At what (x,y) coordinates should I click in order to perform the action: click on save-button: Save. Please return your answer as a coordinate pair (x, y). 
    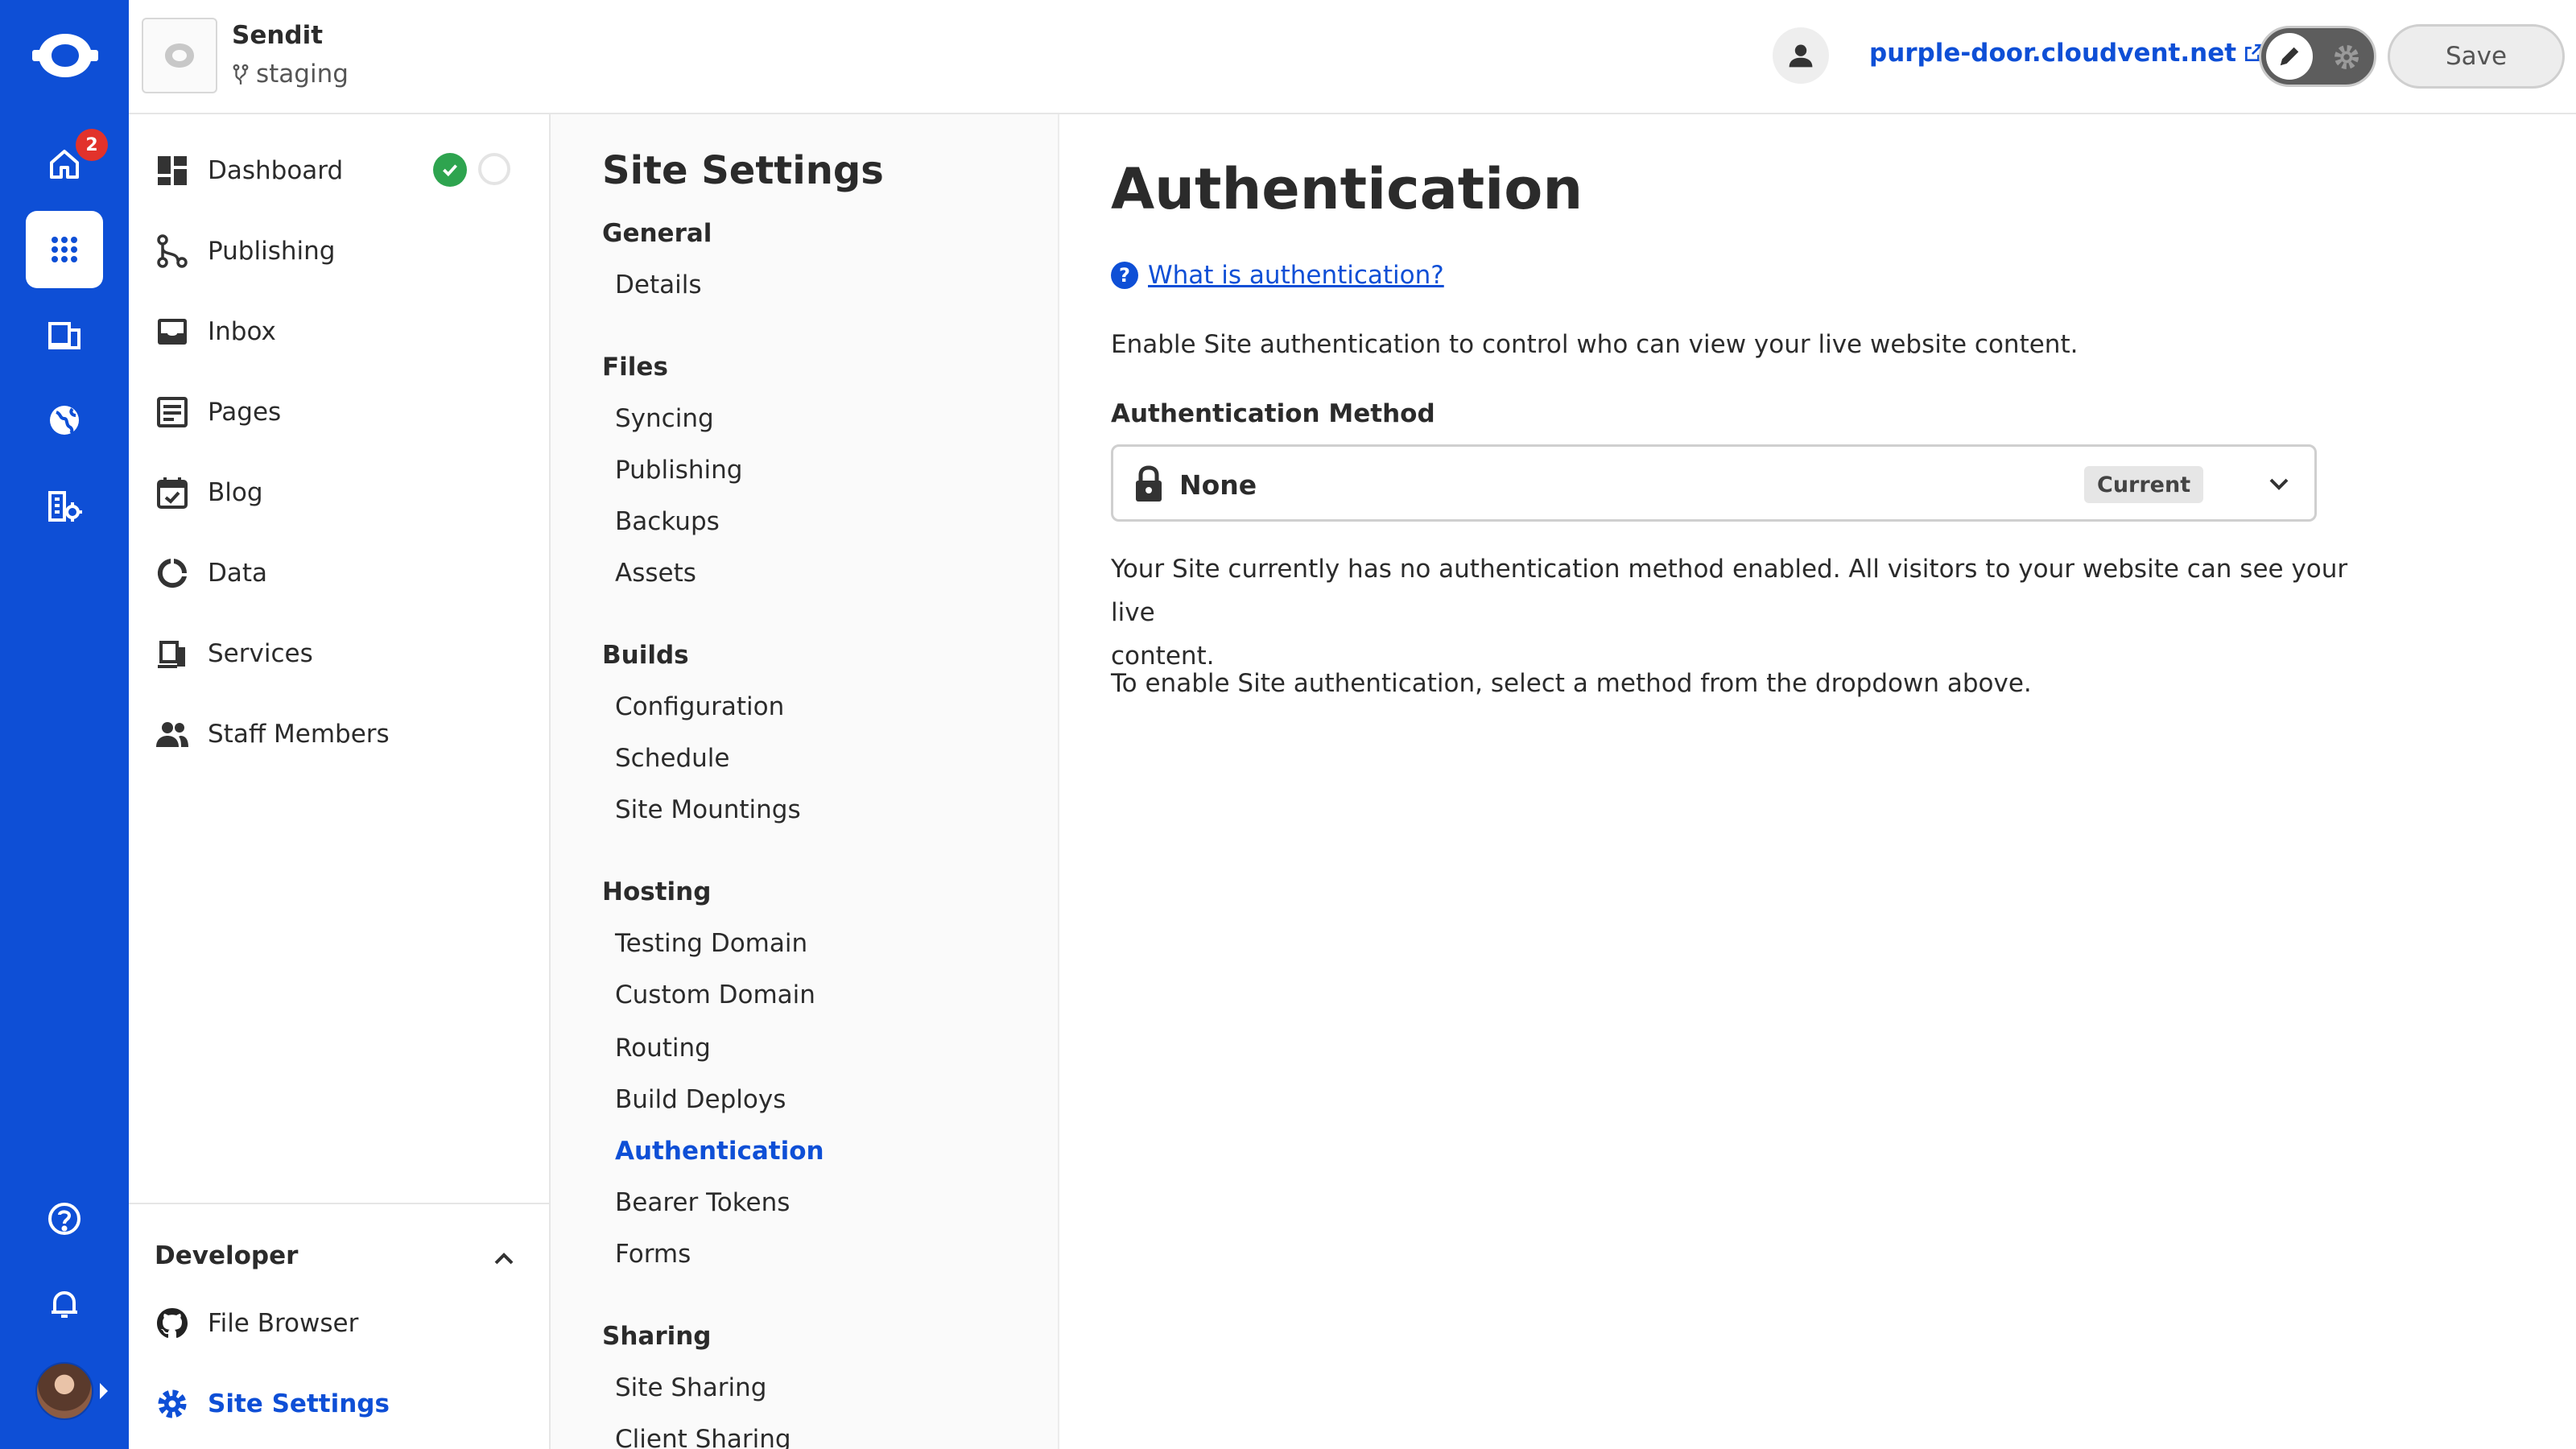
    Looking at the image, I should click on (2476, 56).